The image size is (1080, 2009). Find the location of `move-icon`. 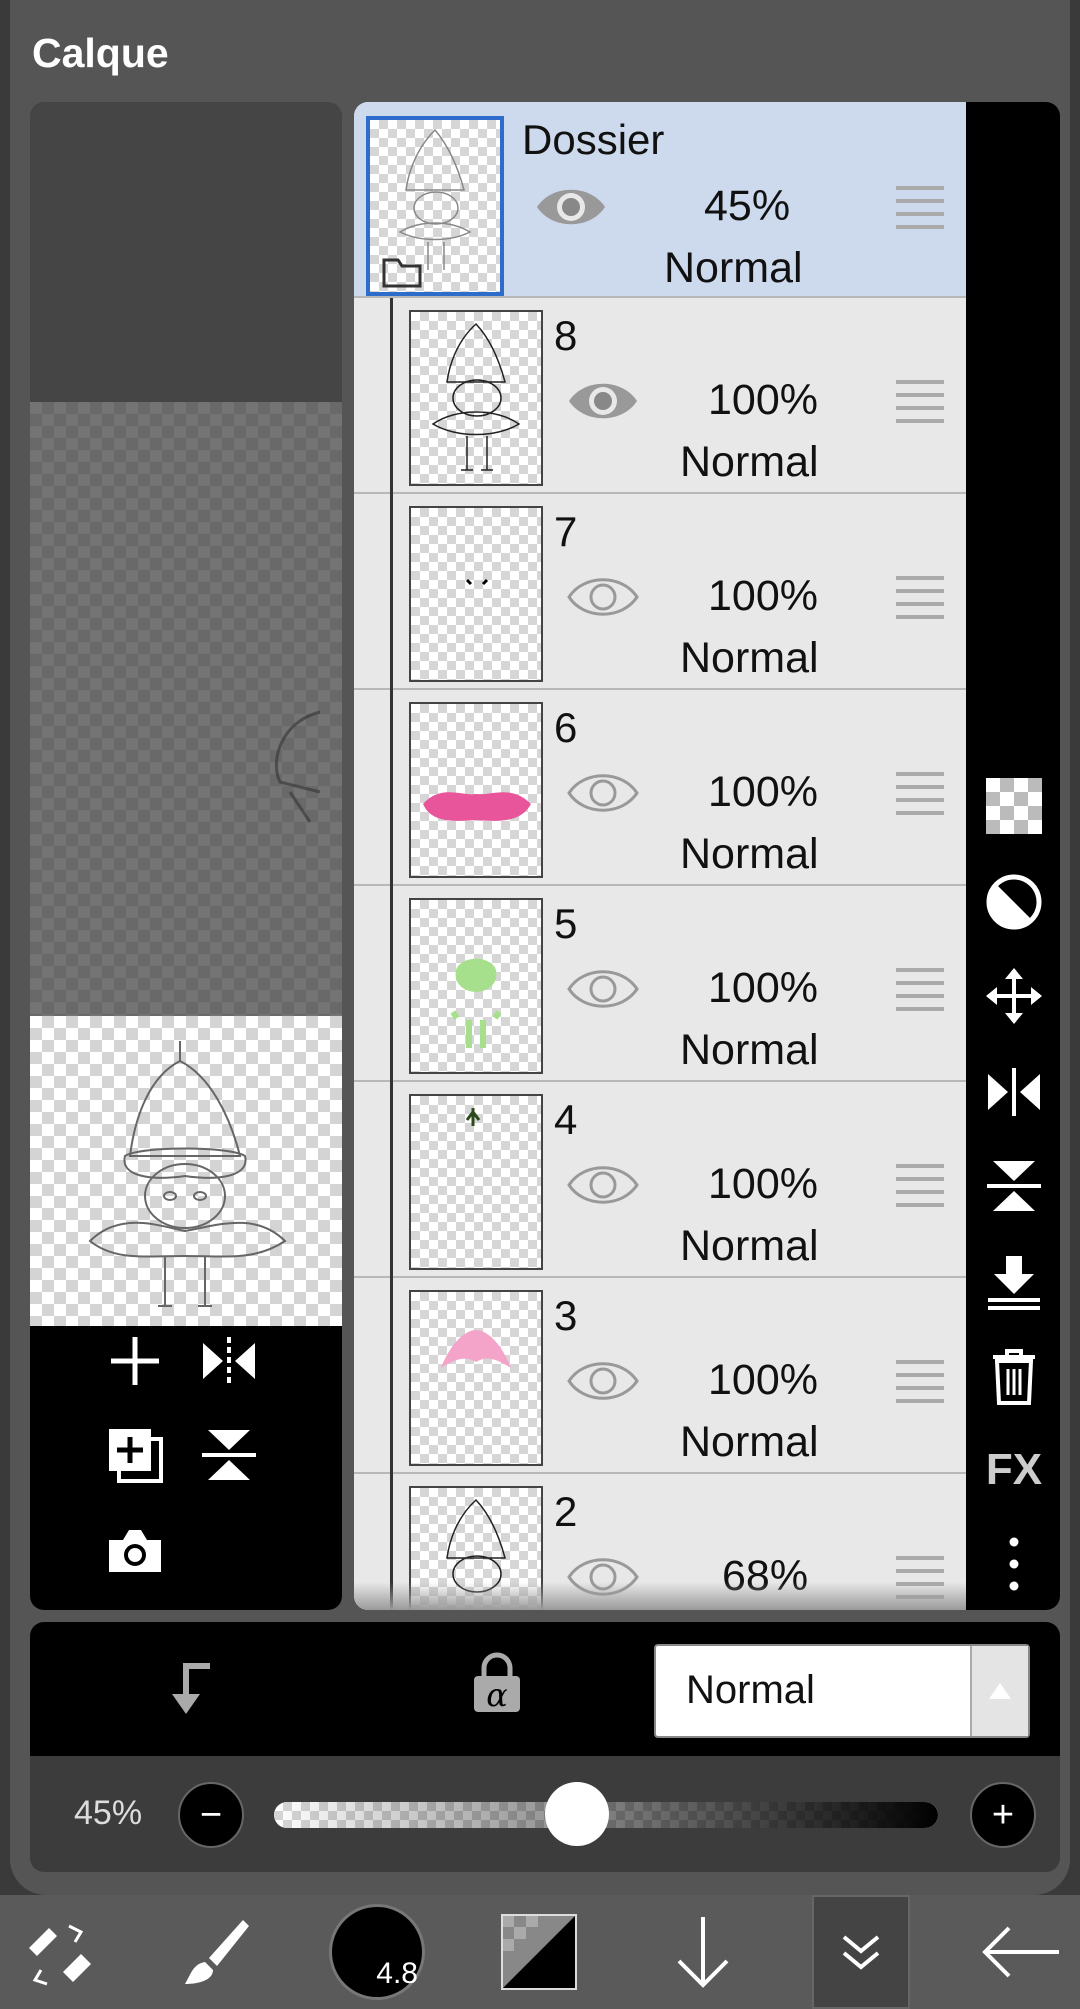

move-icon is located at coordinates (1014, 996).